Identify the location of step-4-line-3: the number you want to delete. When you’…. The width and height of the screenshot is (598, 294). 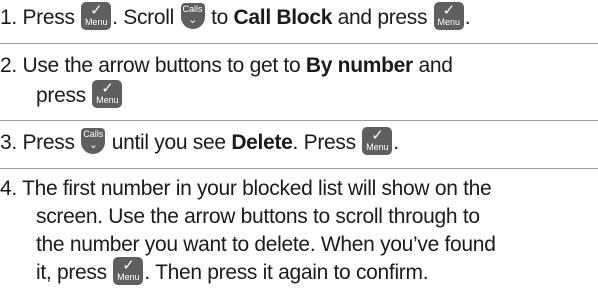
(266, 244).